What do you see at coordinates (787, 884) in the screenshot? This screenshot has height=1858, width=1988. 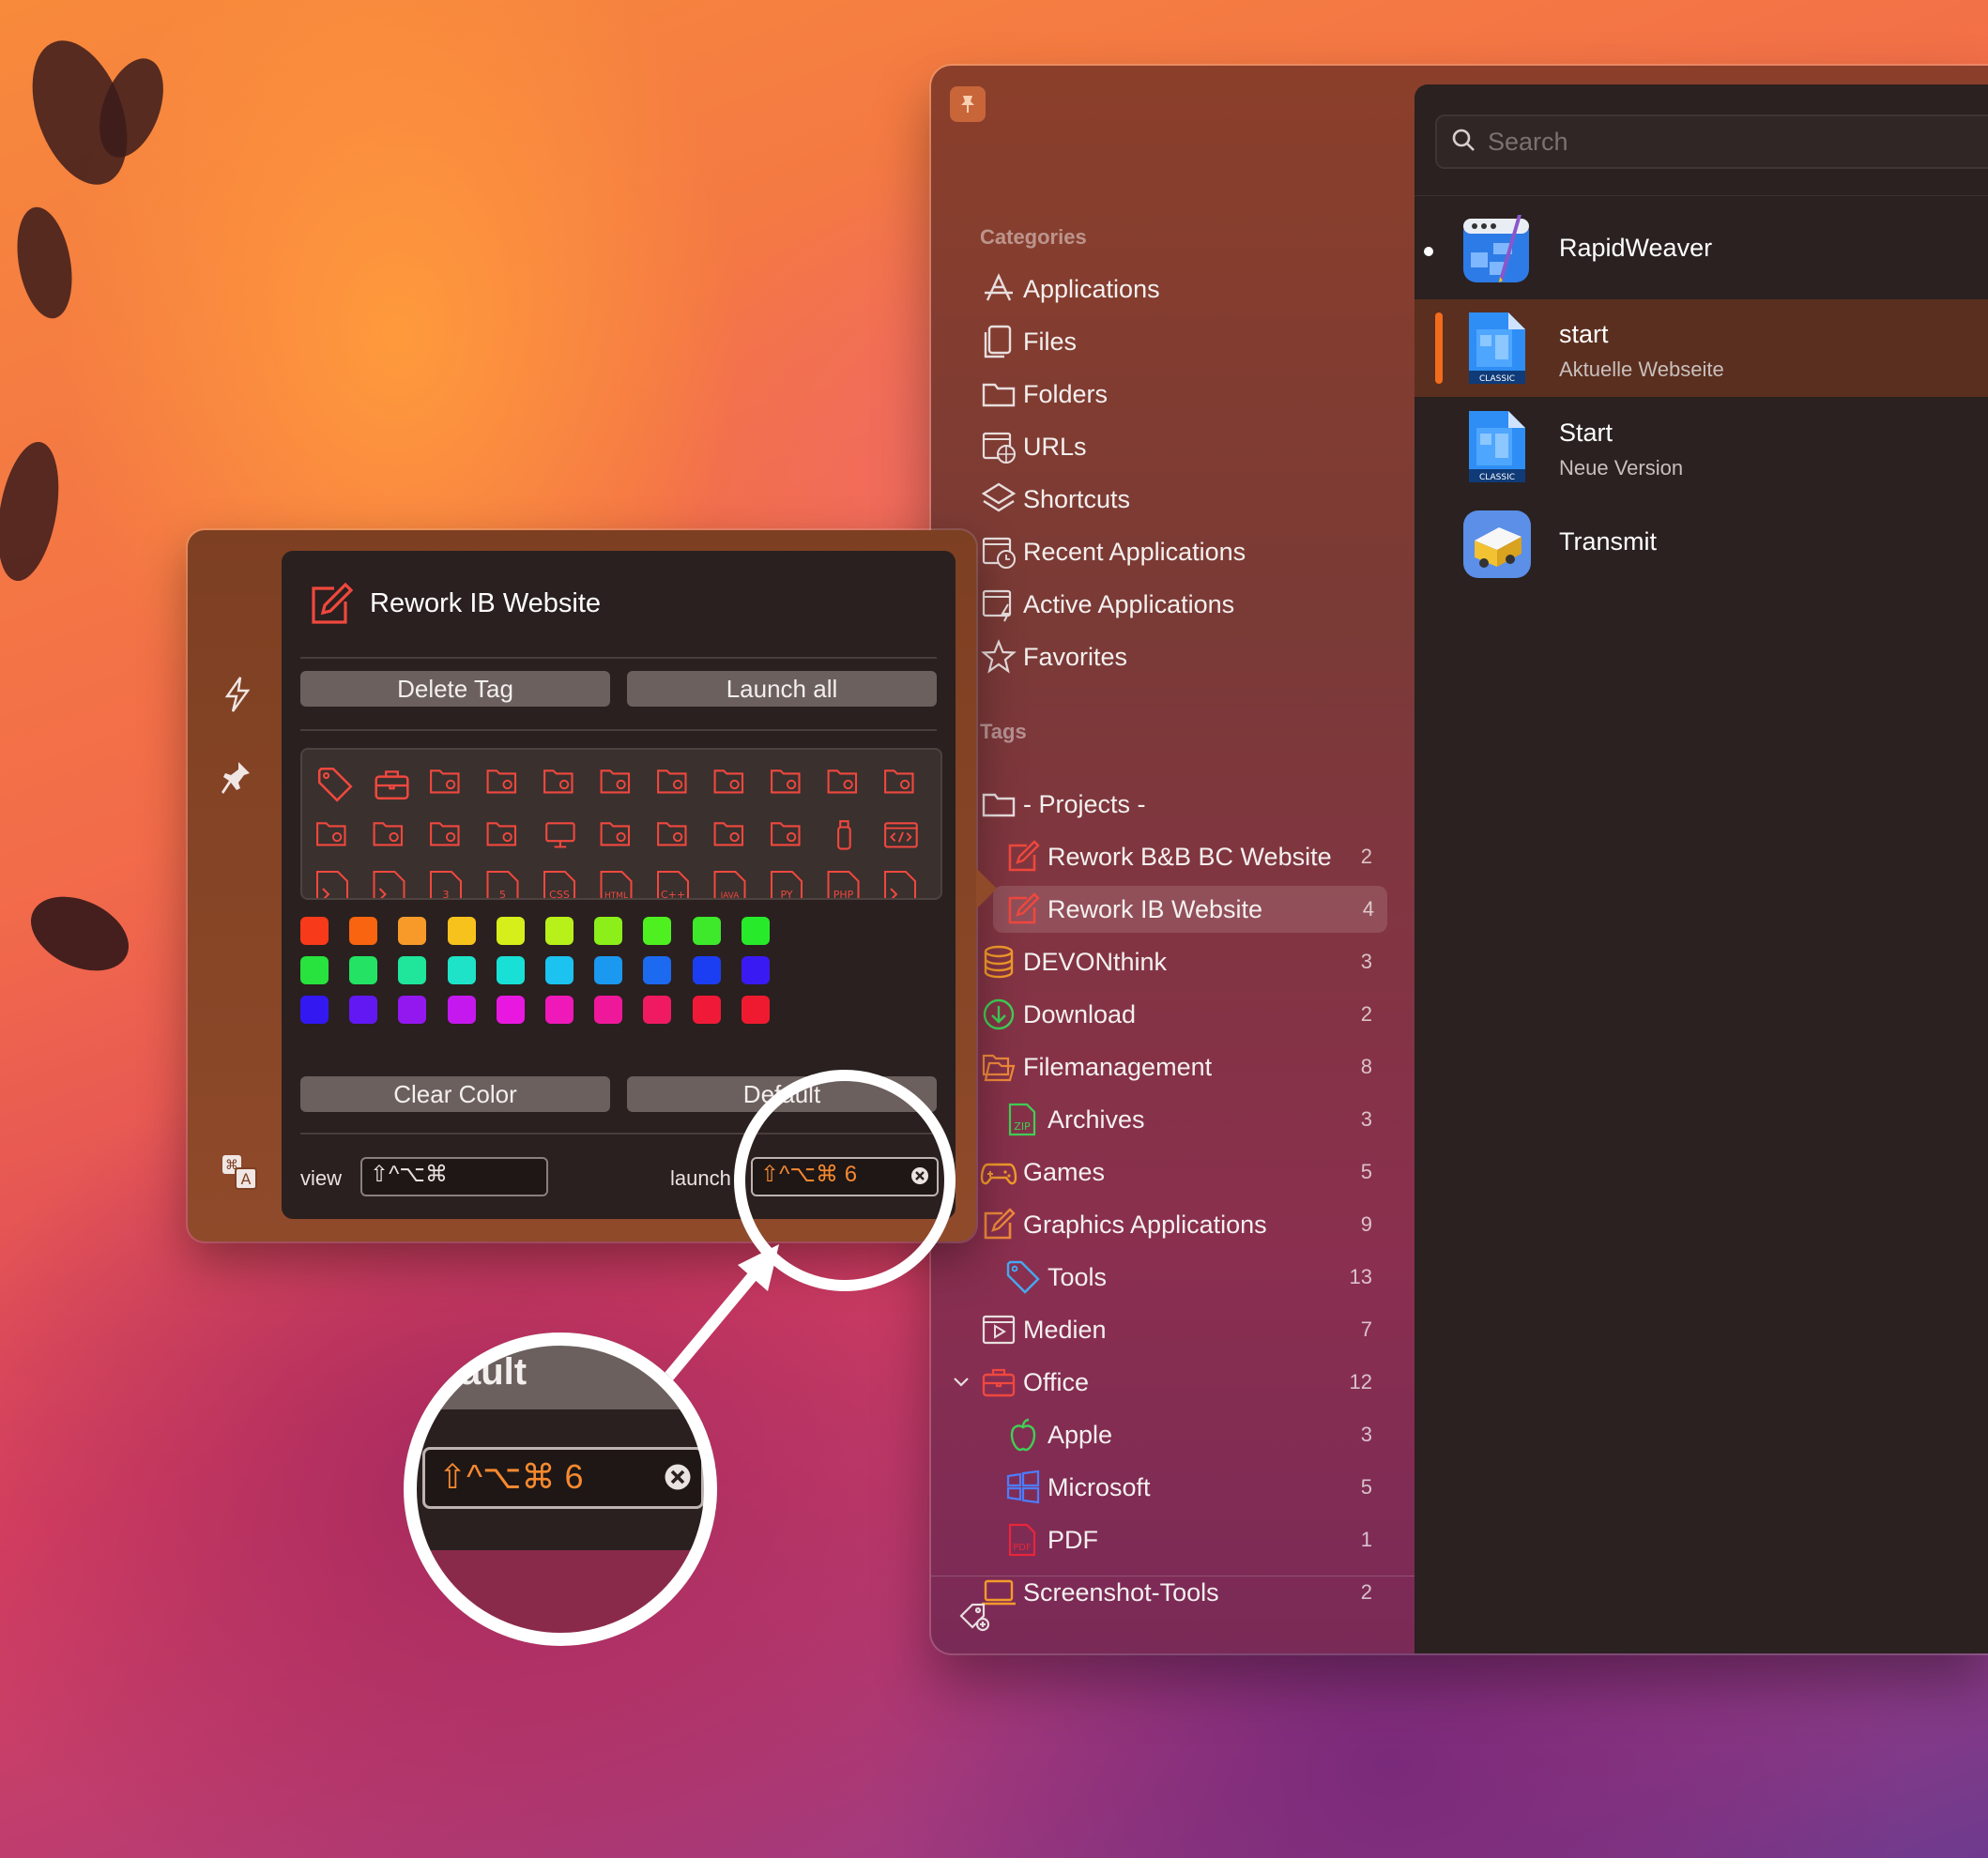 I see `file-type-icon: PY` at bounding box center [787, 884].